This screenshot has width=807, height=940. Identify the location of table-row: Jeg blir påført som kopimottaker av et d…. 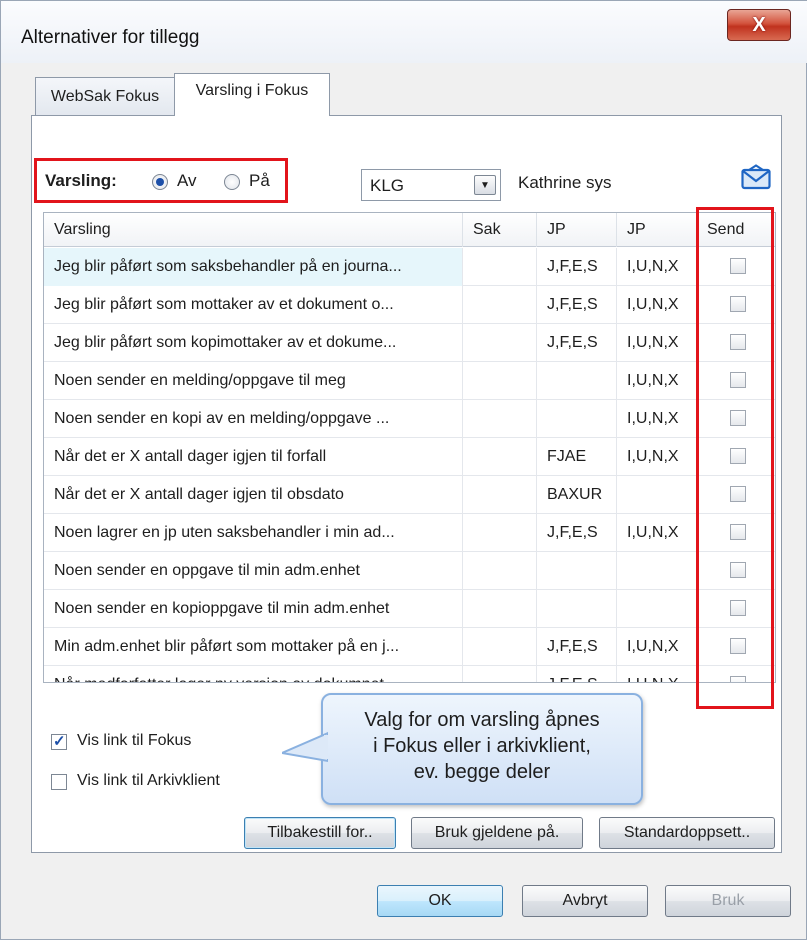
(409, 343).